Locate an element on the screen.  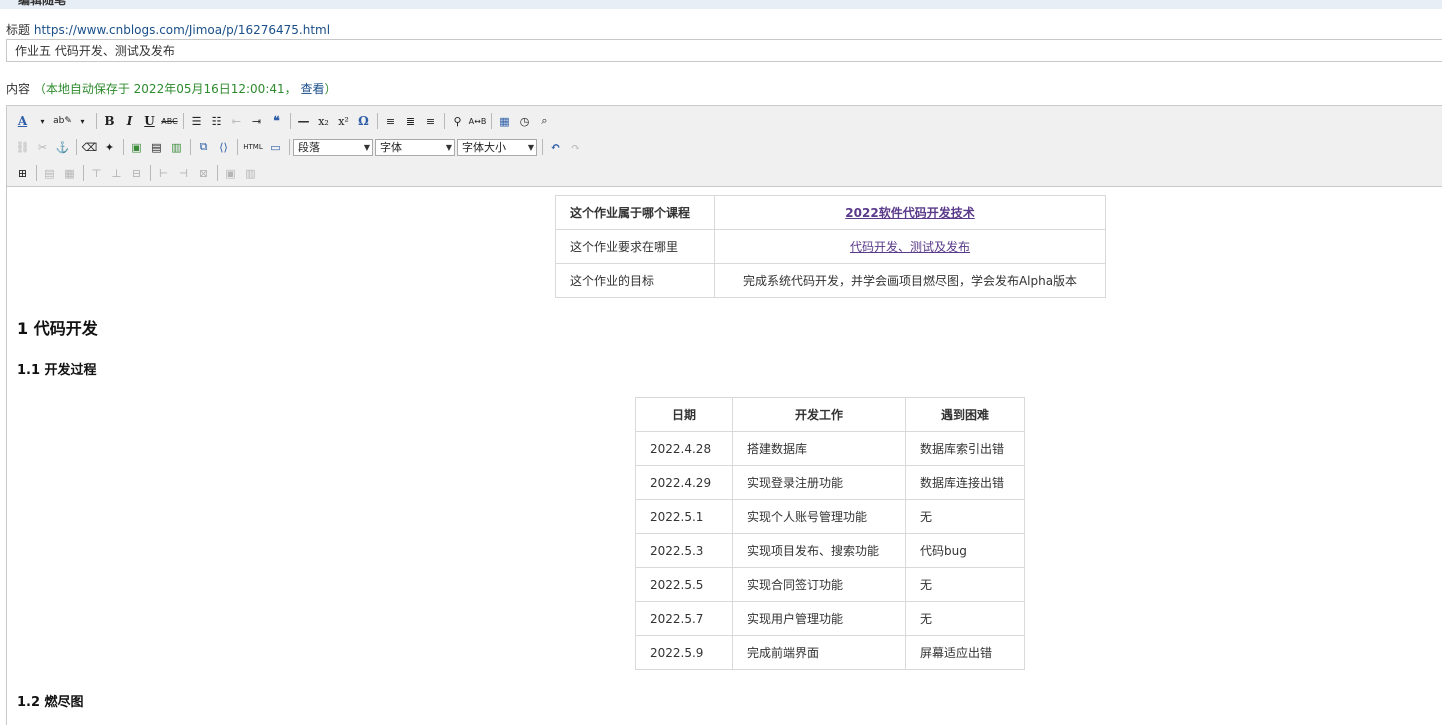
table-row: 2022.5.1 实现个人账号管理功能 无 is located at coordinates (830, 516).